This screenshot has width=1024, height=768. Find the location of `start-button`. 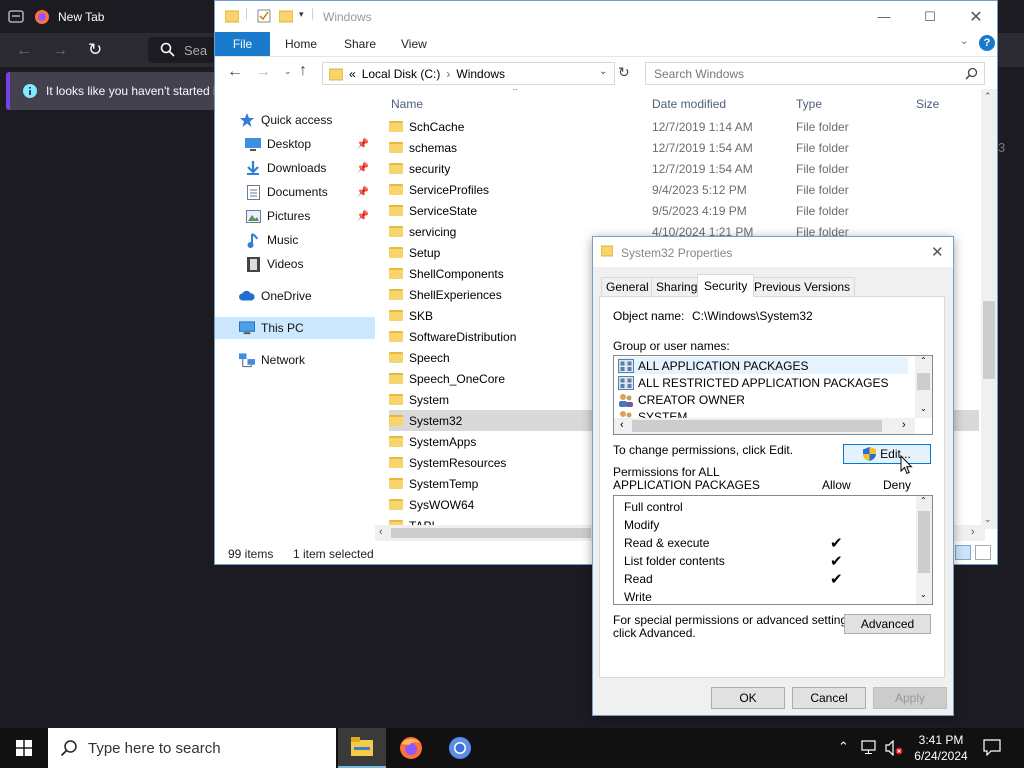

start-button is located at coordinates (24, 748).